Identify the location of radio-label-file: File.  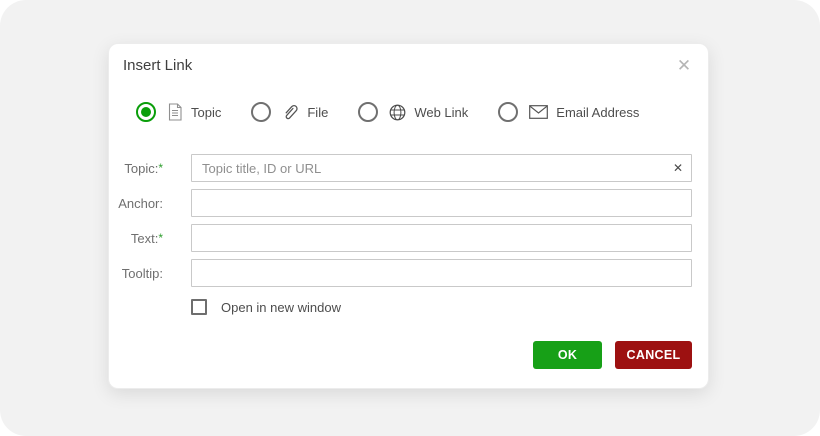
(318, 112).